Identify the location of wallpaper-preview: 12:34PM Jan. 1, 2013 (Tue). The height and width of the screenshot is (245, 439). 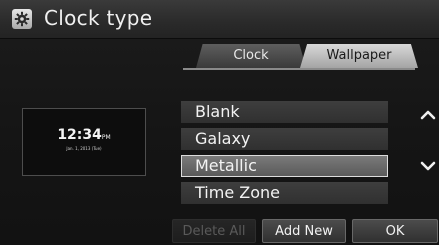
(84, 142).